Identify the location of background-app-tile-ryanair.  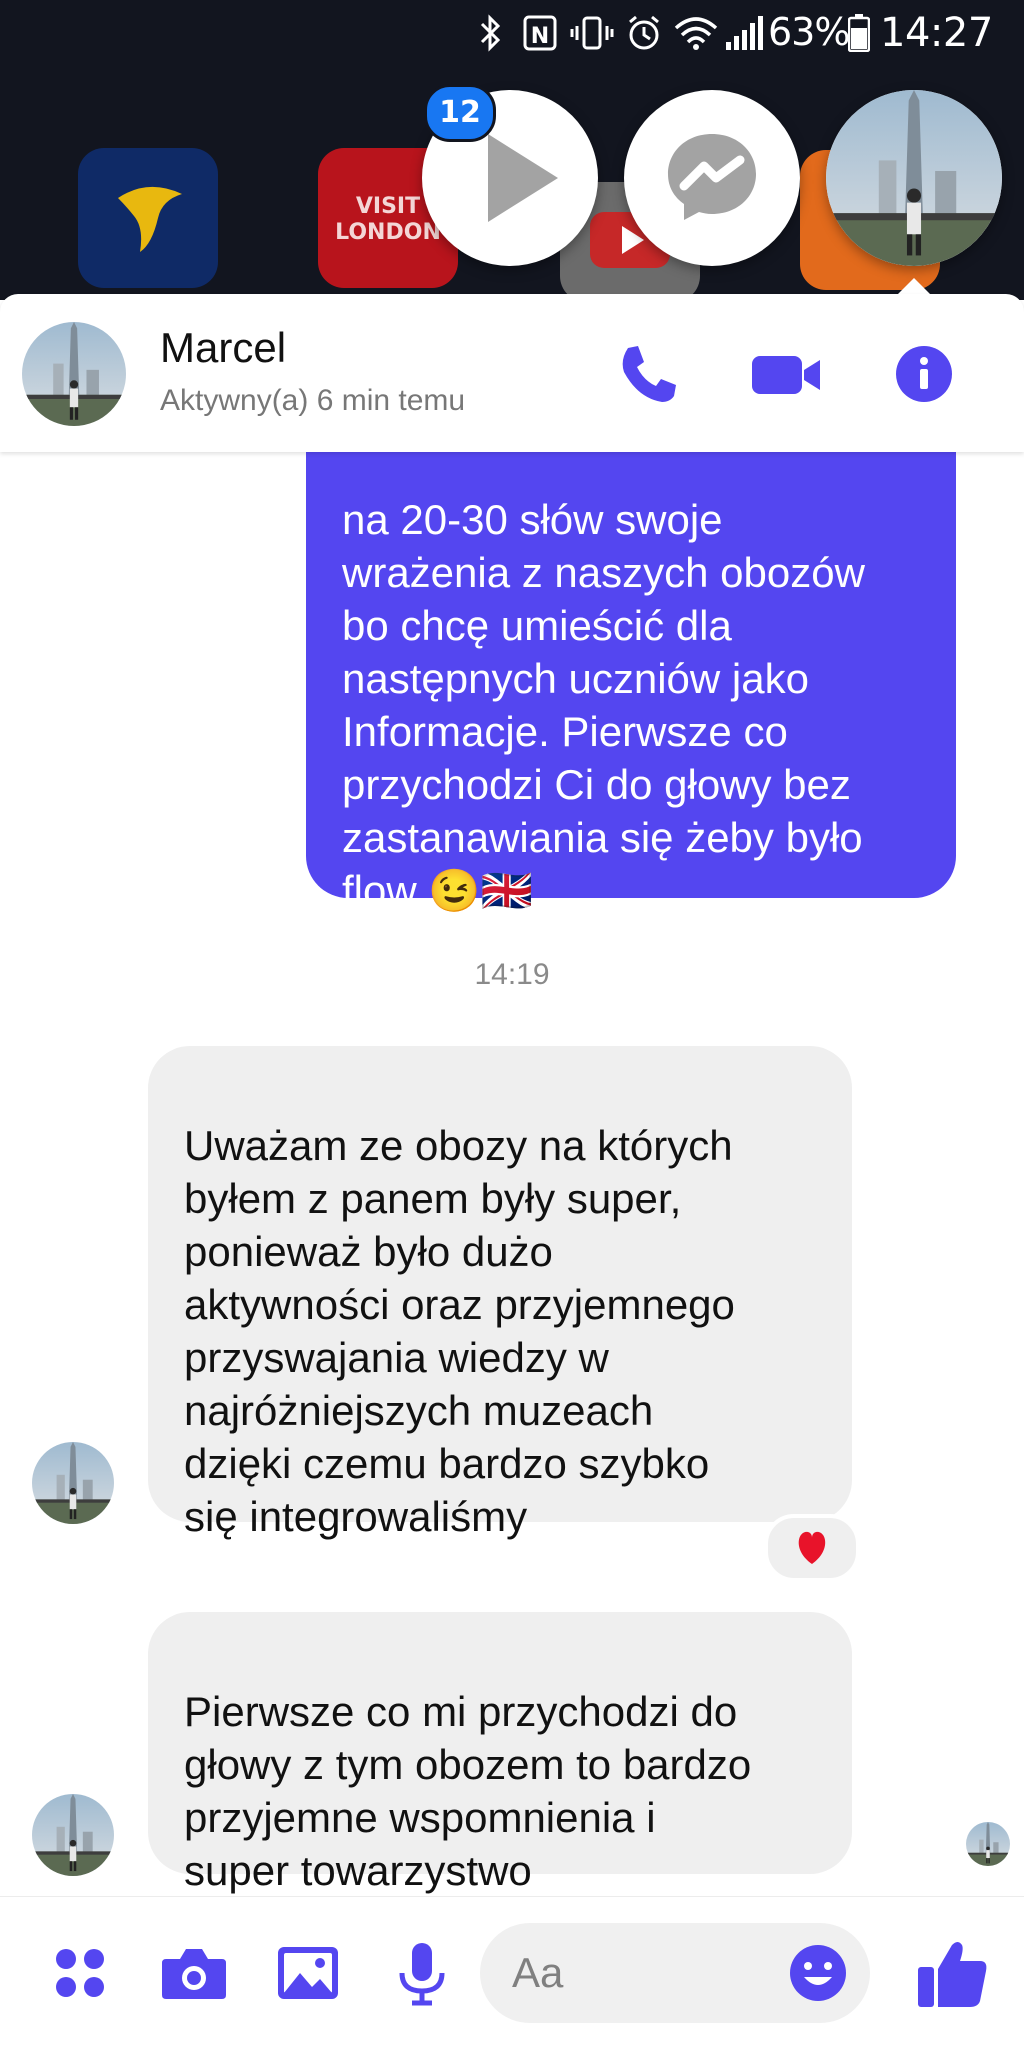
(148, 218).